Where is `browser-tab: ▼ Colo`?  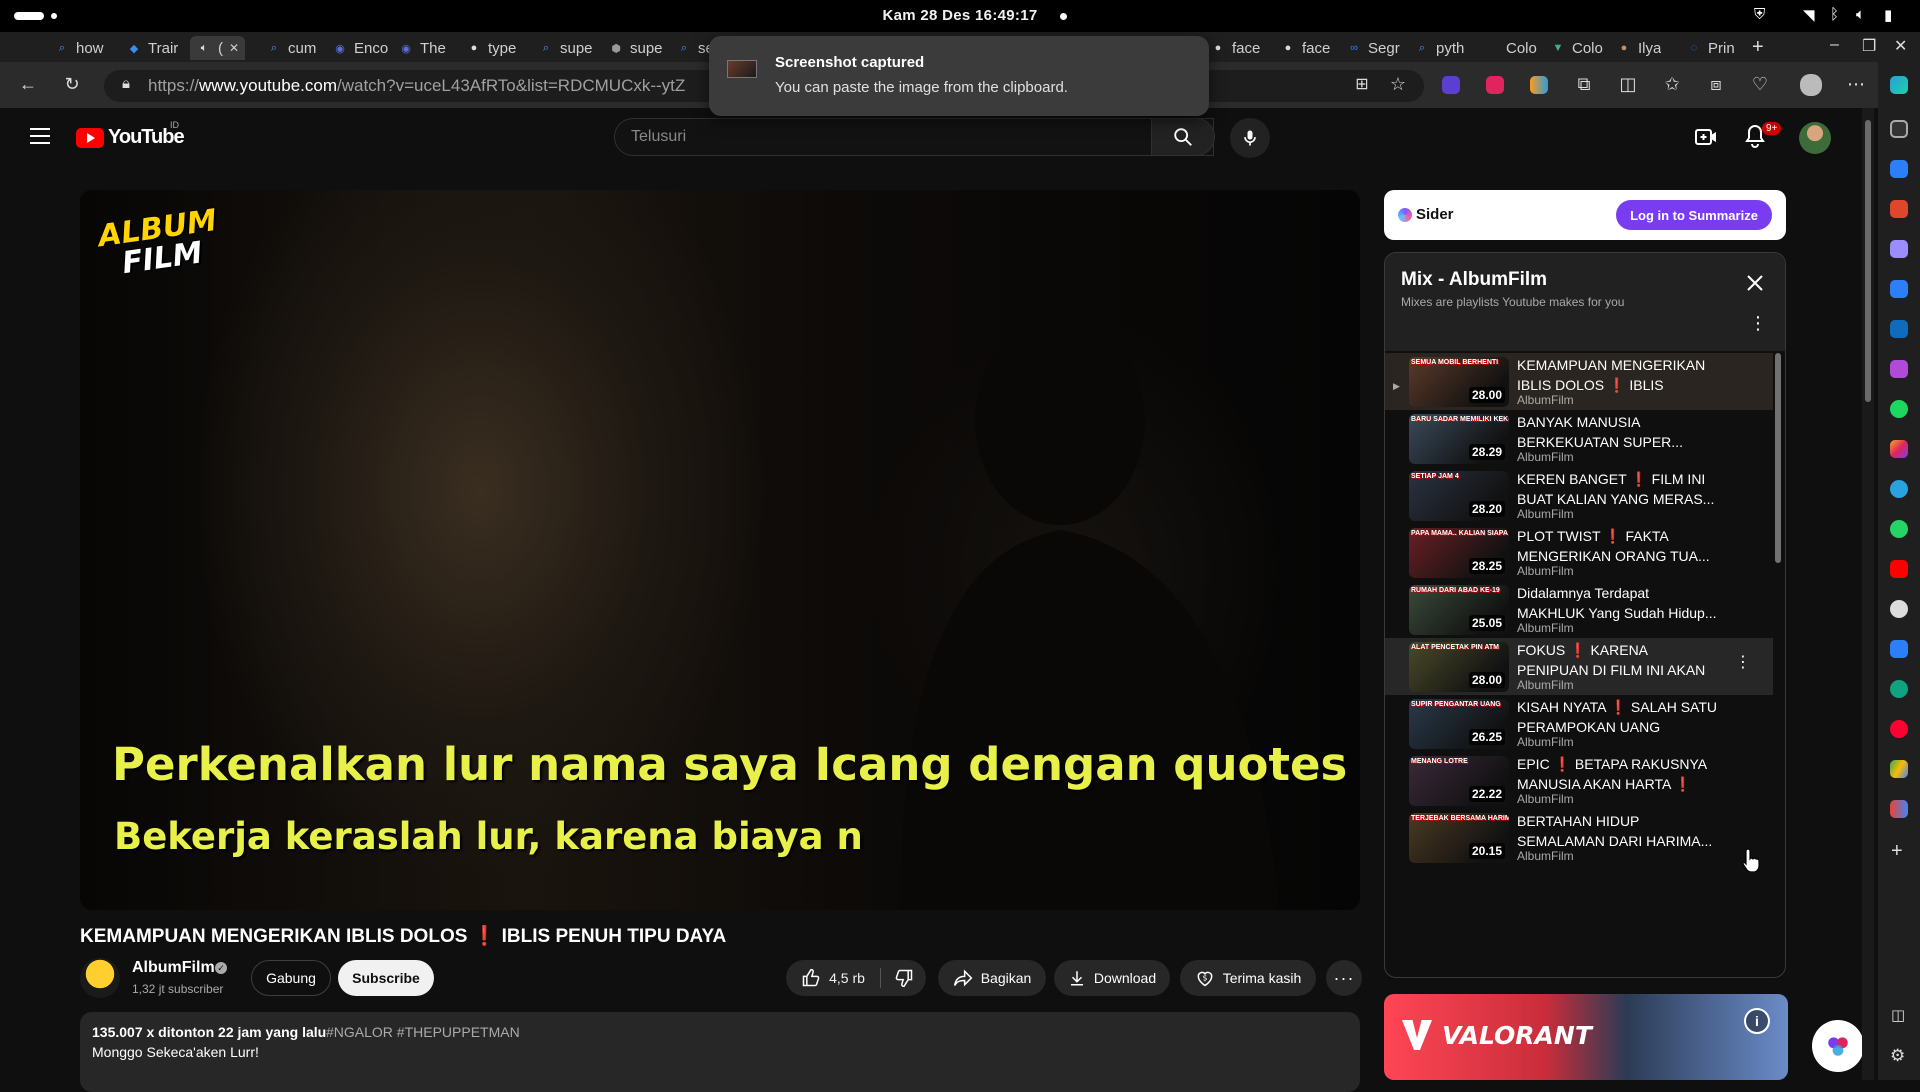 browser-tab: ▼ Colo is located at coordinates (1576, 48).